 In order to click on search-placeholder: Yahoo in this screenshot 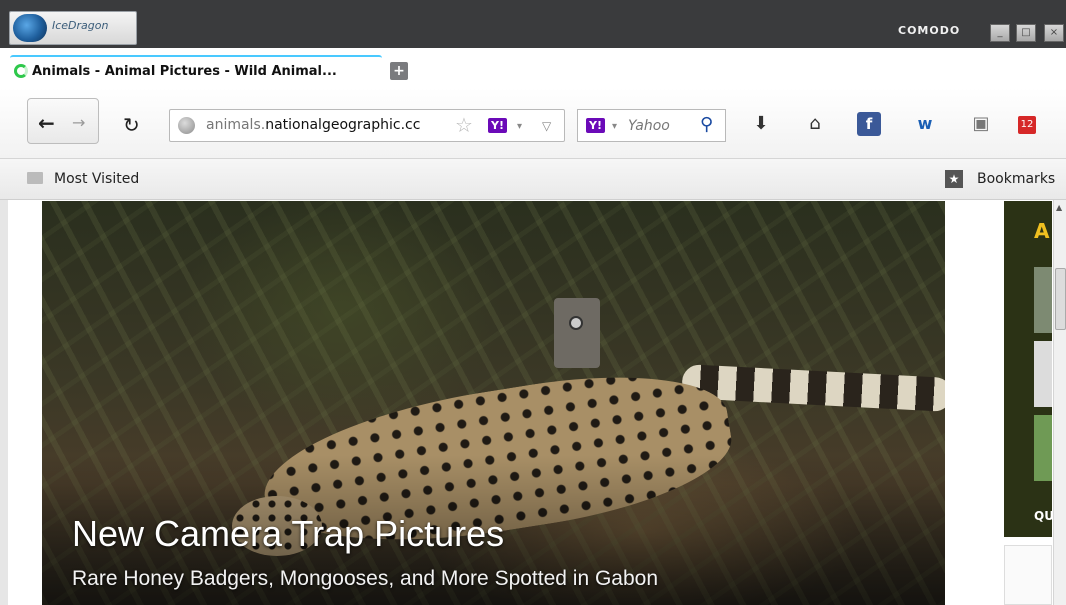, I will do `click(649, 126)`.